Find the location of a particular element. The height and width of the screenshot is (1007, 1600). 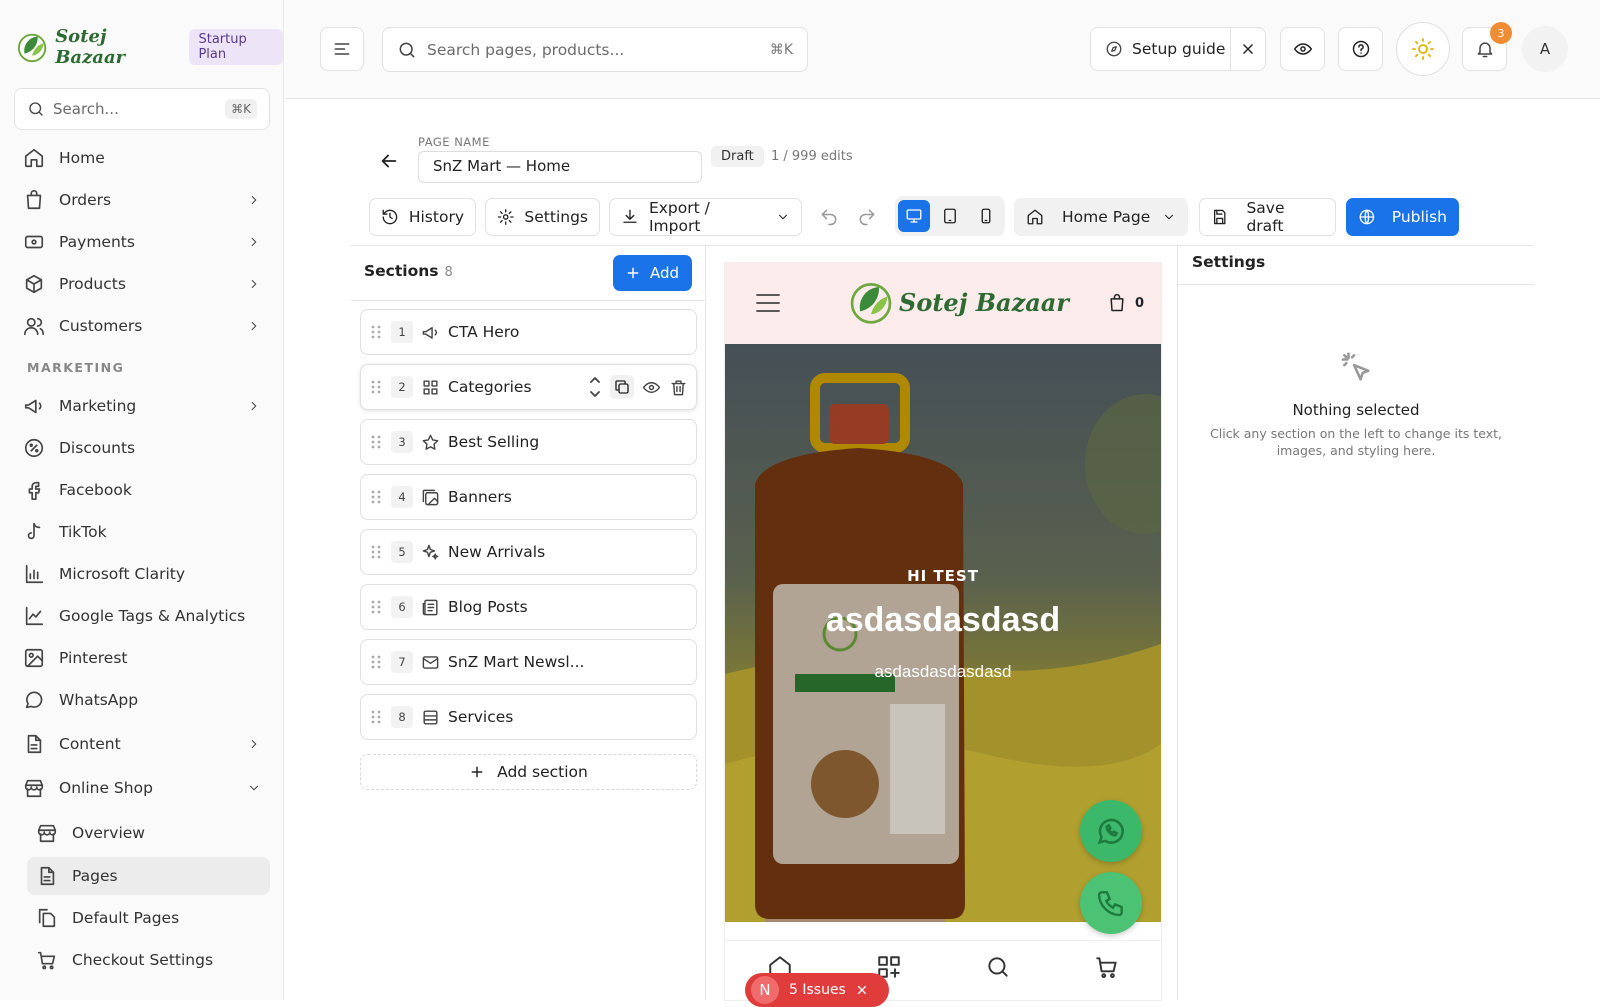

sidebar-item-payments: Payments is located at coordinates (142, 242).